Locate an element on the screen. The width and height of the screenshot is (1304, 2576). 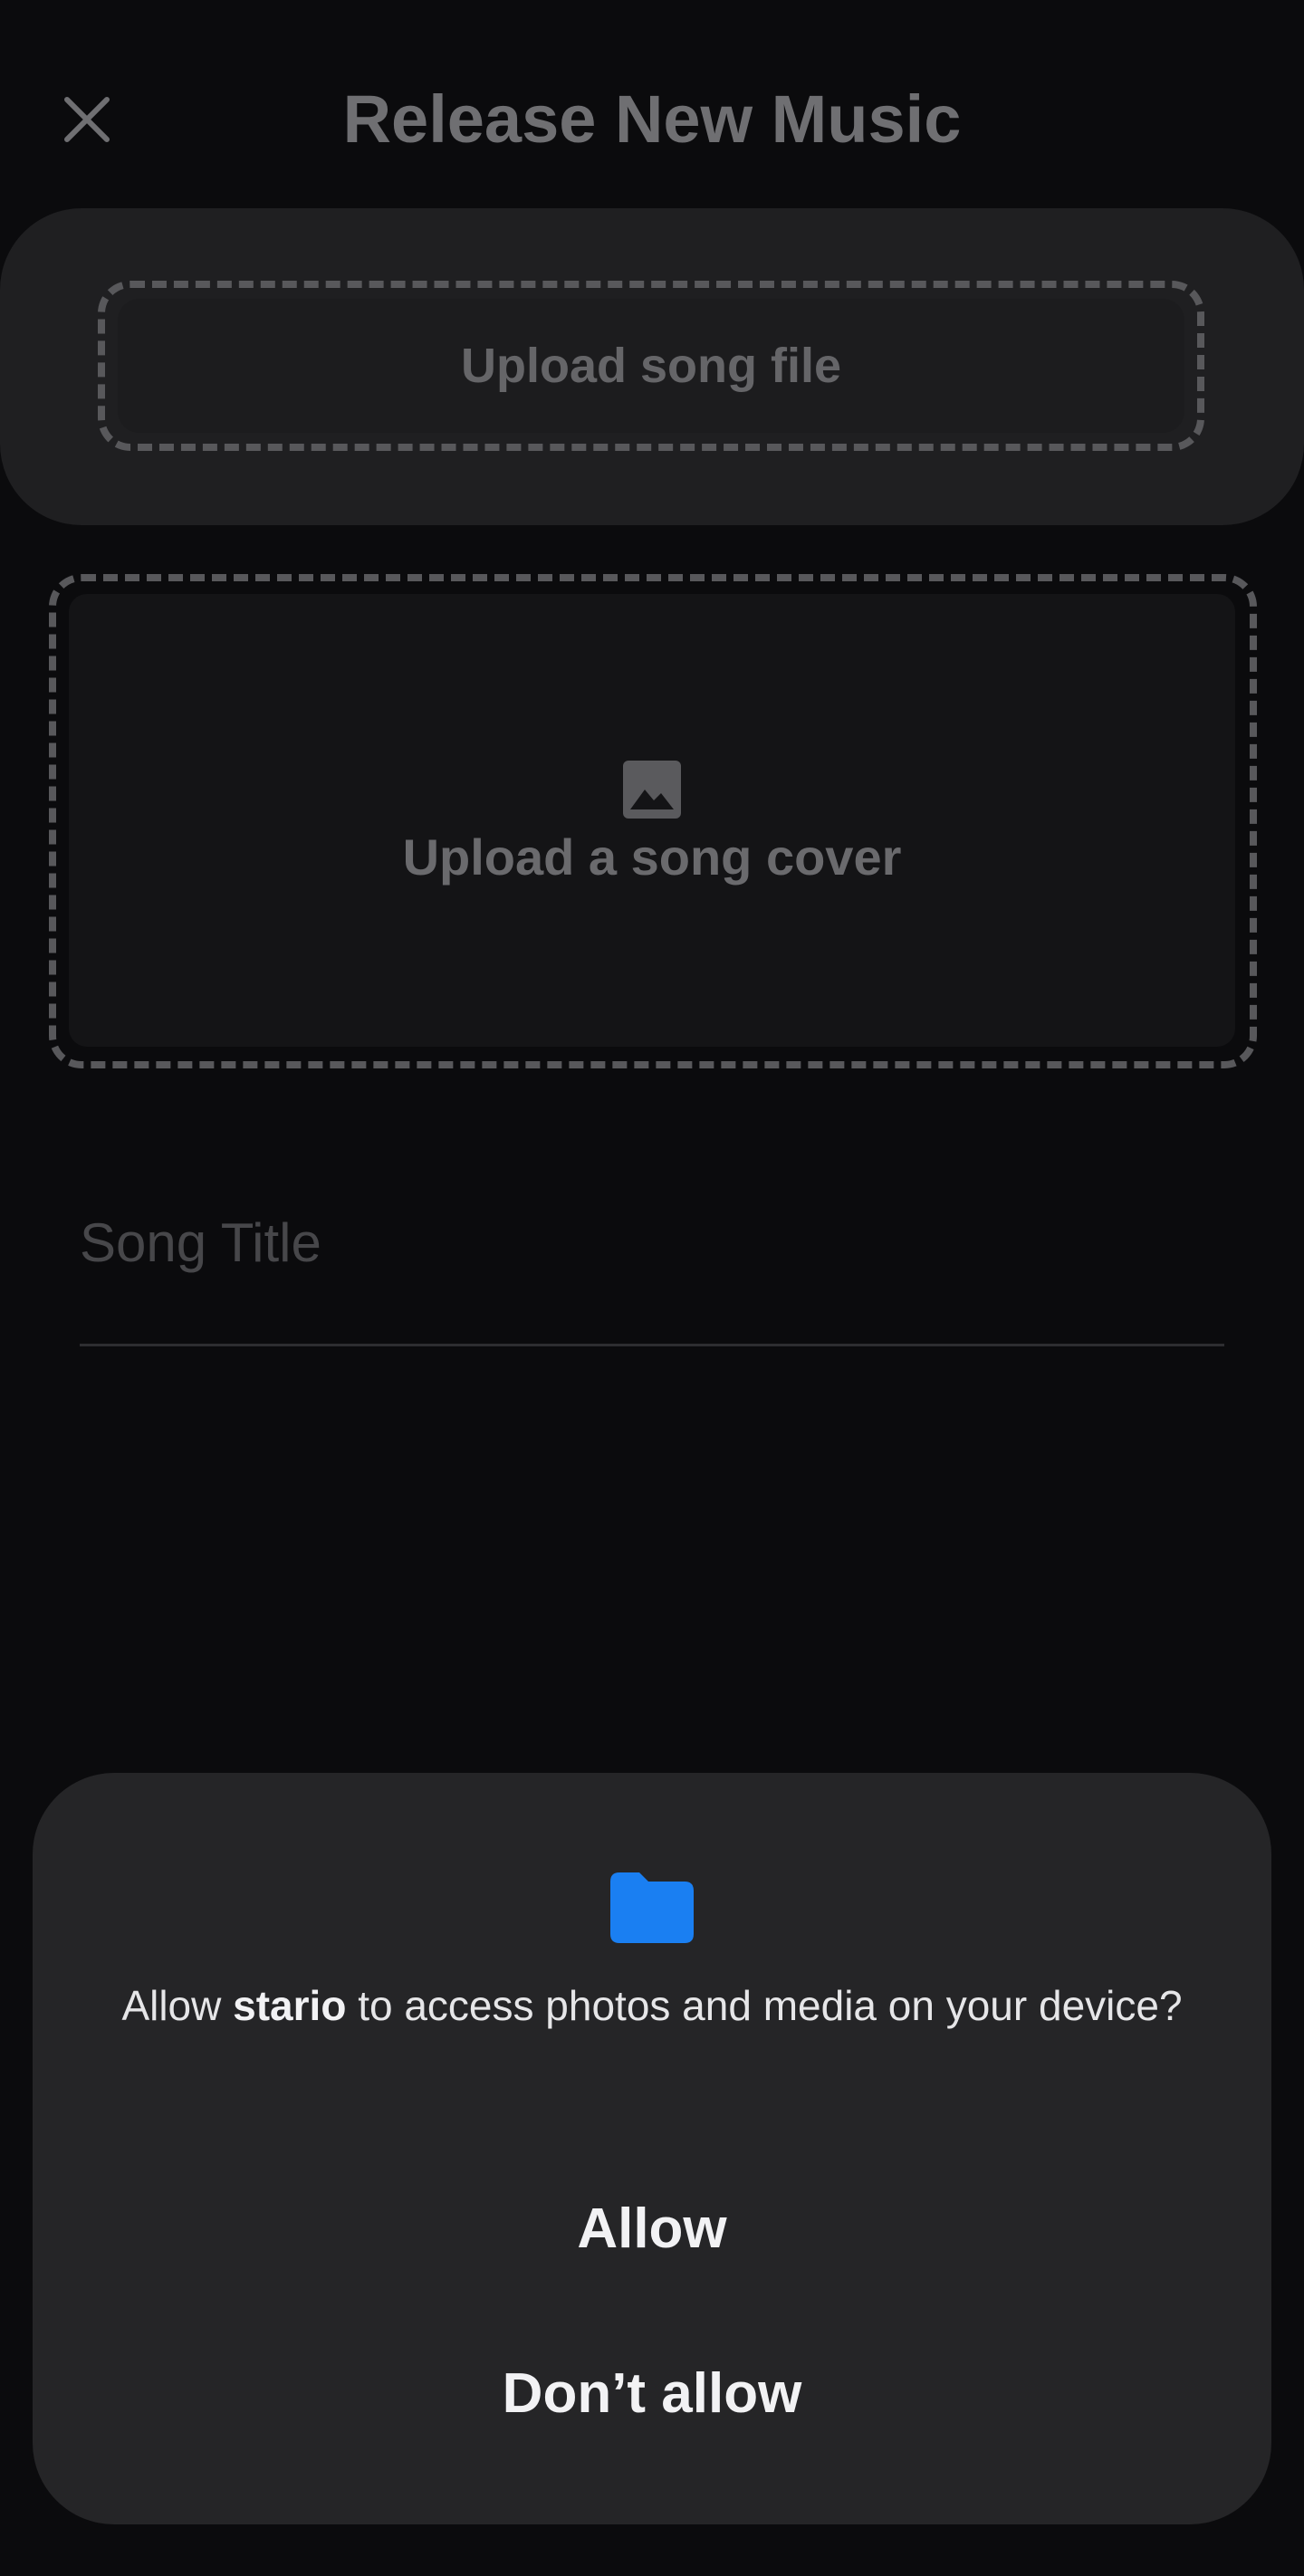
page-title: Release New Music is located at coordinates (652, 119).